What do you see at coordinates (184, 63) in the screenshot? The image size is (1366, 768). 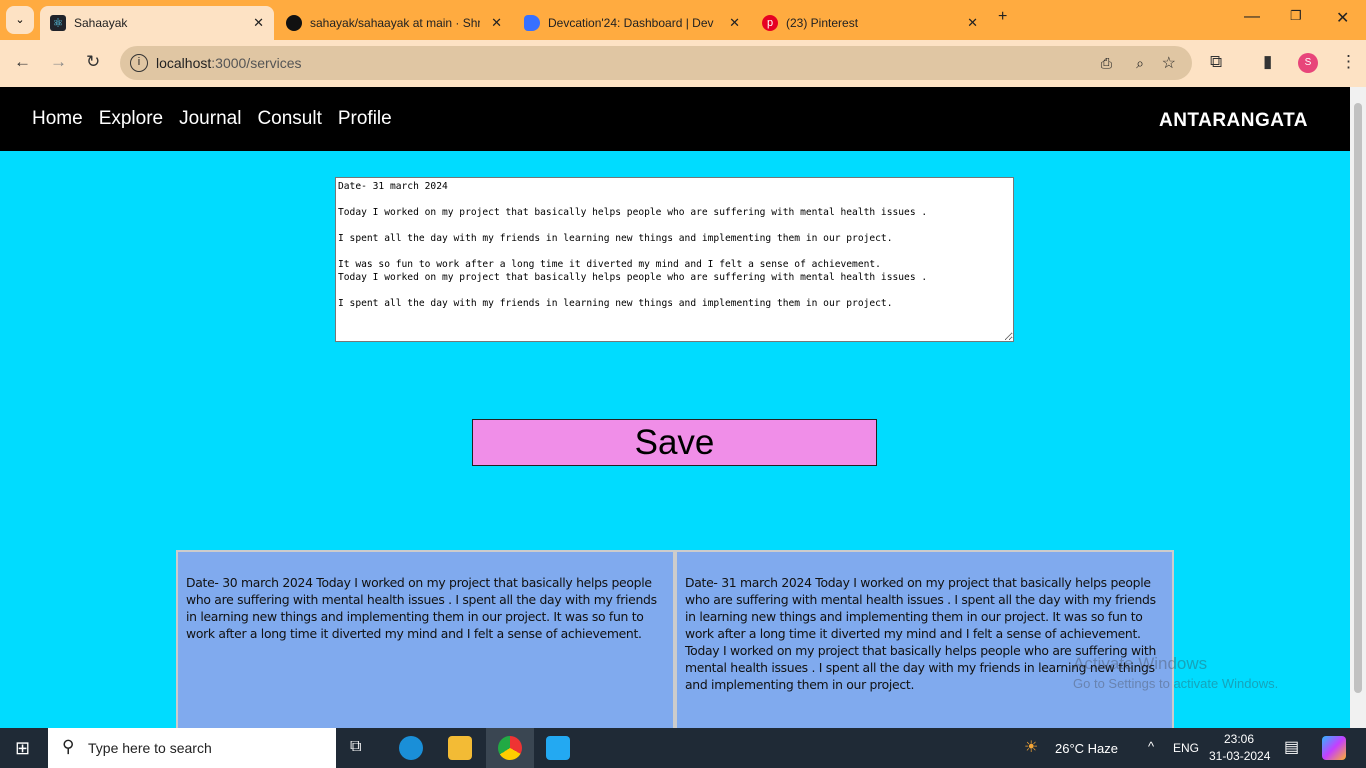 I see `url-host: localhost` at bounding box center [184, 63].